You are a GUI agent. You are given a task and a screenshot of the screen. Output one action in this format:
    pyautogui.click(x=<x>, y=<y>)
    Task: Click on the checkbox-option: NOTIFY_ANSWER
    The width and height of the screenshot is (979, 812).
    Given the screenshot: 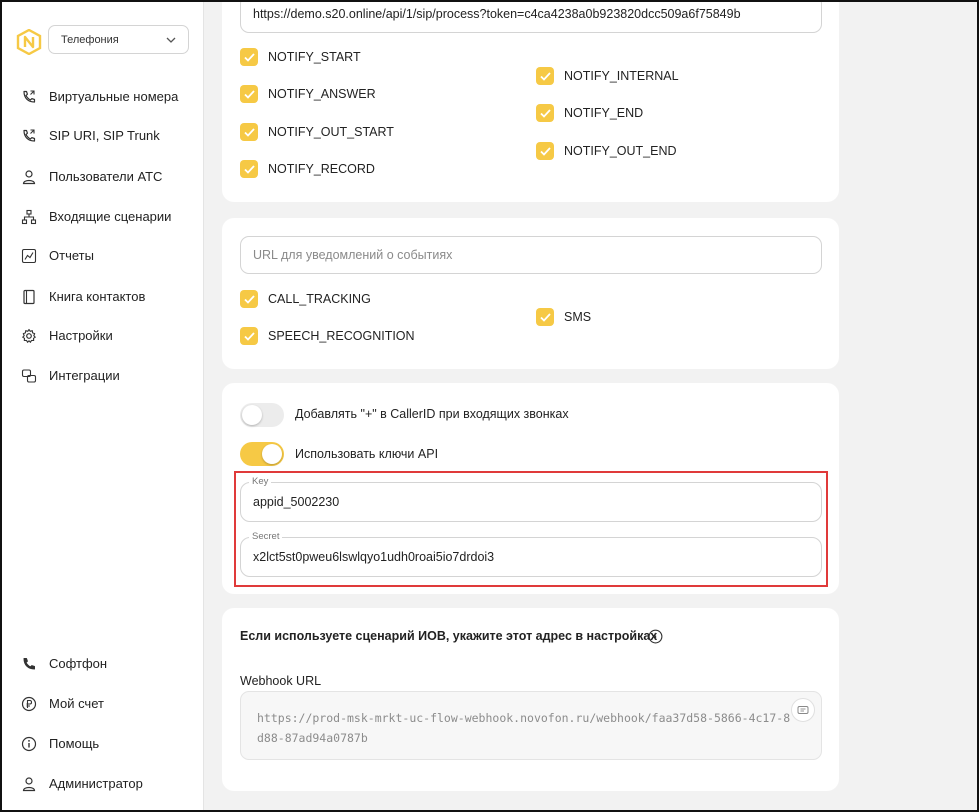 What is the action you would take?
    pyautogui.click(x=308, y=94)
    